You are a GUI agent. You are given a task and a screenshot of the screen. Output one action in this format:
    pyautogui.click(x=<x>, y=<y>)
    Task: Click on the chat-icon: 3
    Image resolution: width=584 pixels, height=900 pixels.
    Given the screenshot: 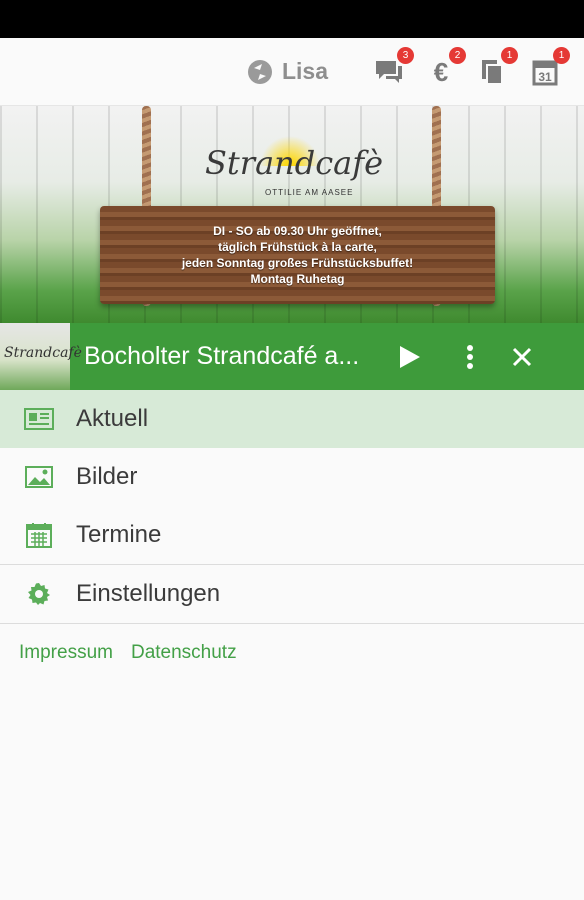 What is the action you would take?
    pyautogui.click(x=393, y=67)
    